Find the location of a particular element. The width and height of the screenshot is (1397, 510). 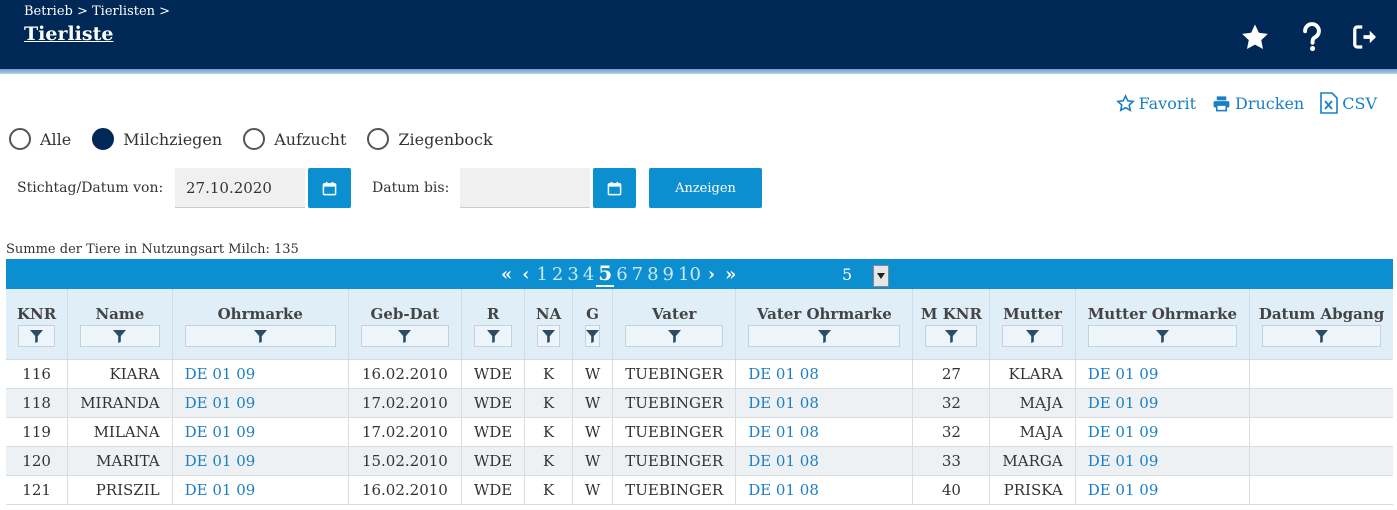

column-header: KNR is located at coordinates (37, 324).